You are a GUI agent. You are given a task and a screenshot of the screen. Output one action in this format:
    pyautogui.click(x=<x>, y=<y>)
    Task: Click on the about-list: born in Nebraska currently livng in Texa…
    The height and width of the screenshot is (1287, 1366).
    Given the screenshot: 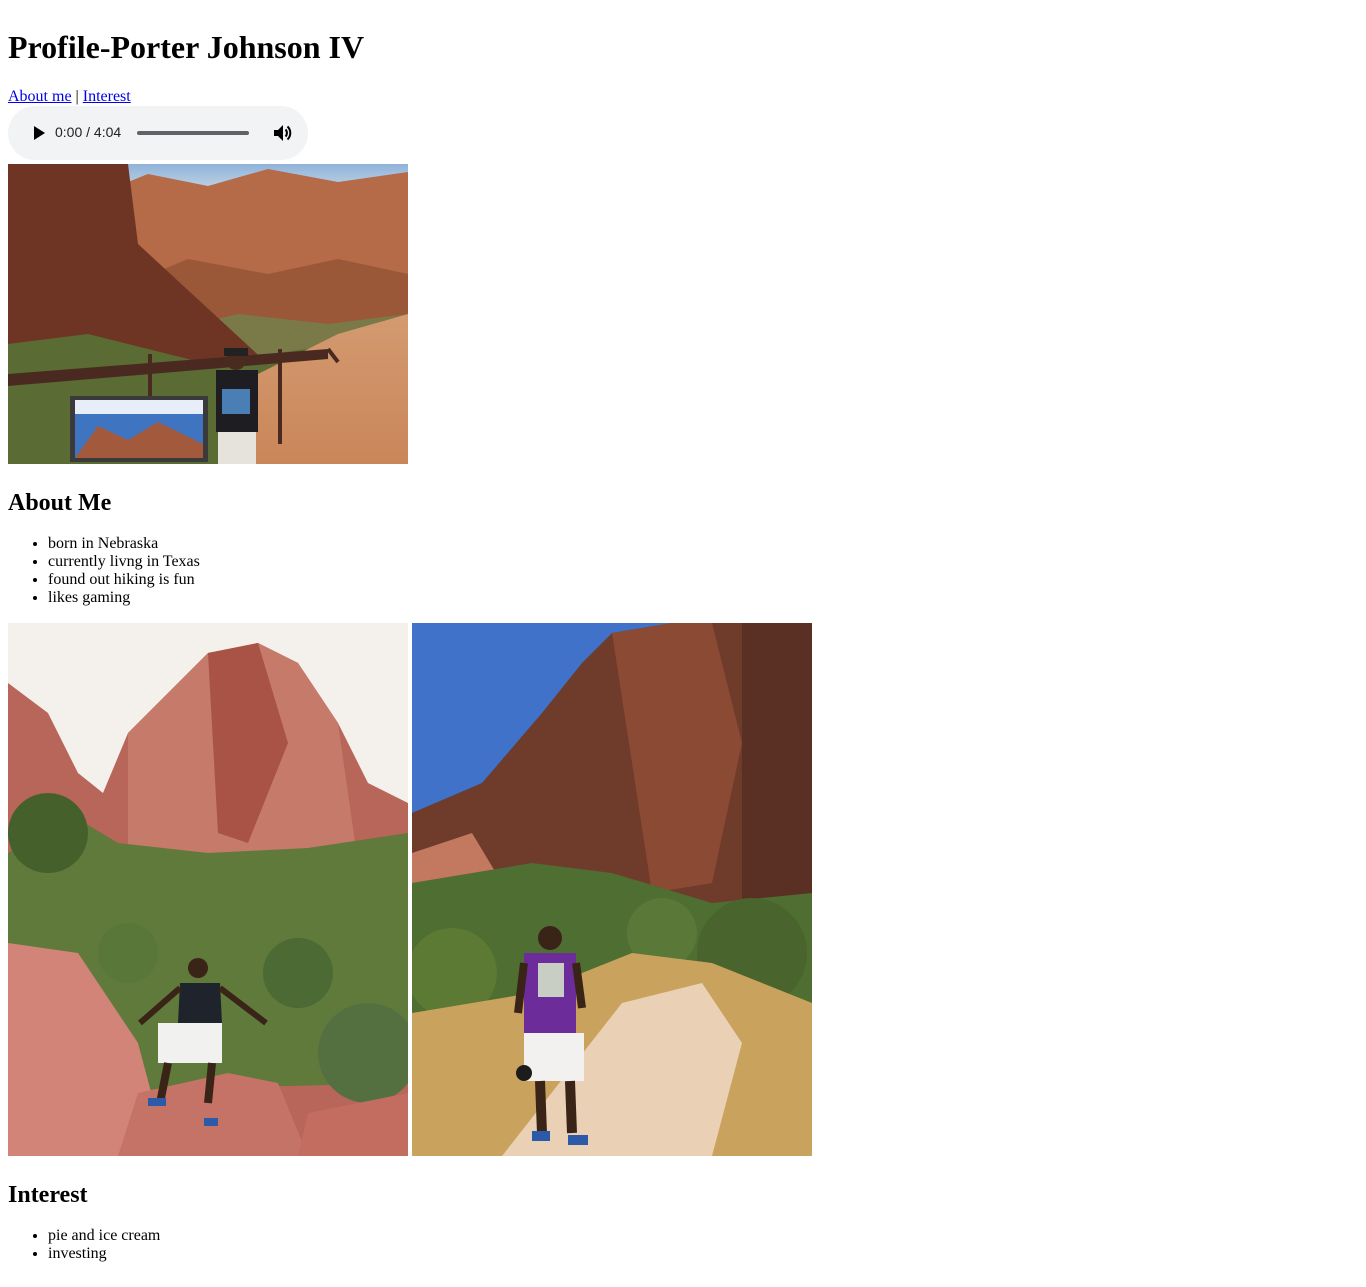 What is the action you would take?
    pyautogui.click(x=104, y=571)
    